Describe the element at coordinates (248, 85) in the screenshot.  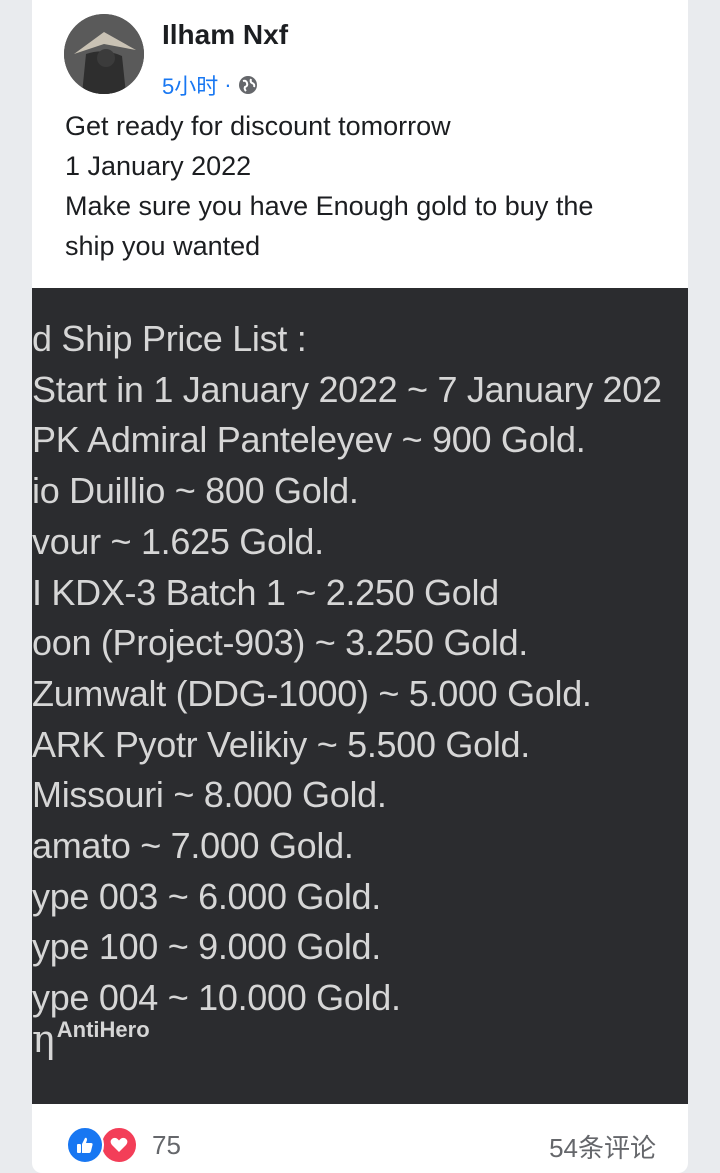
I see `globe-icon` at that location.